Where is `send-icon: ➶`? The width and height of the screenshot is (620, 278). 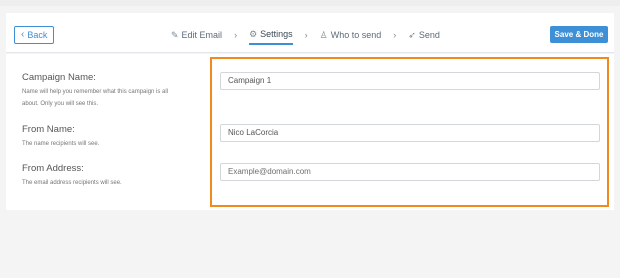 send-icon: ➶ is located at coordinates (412, 34).